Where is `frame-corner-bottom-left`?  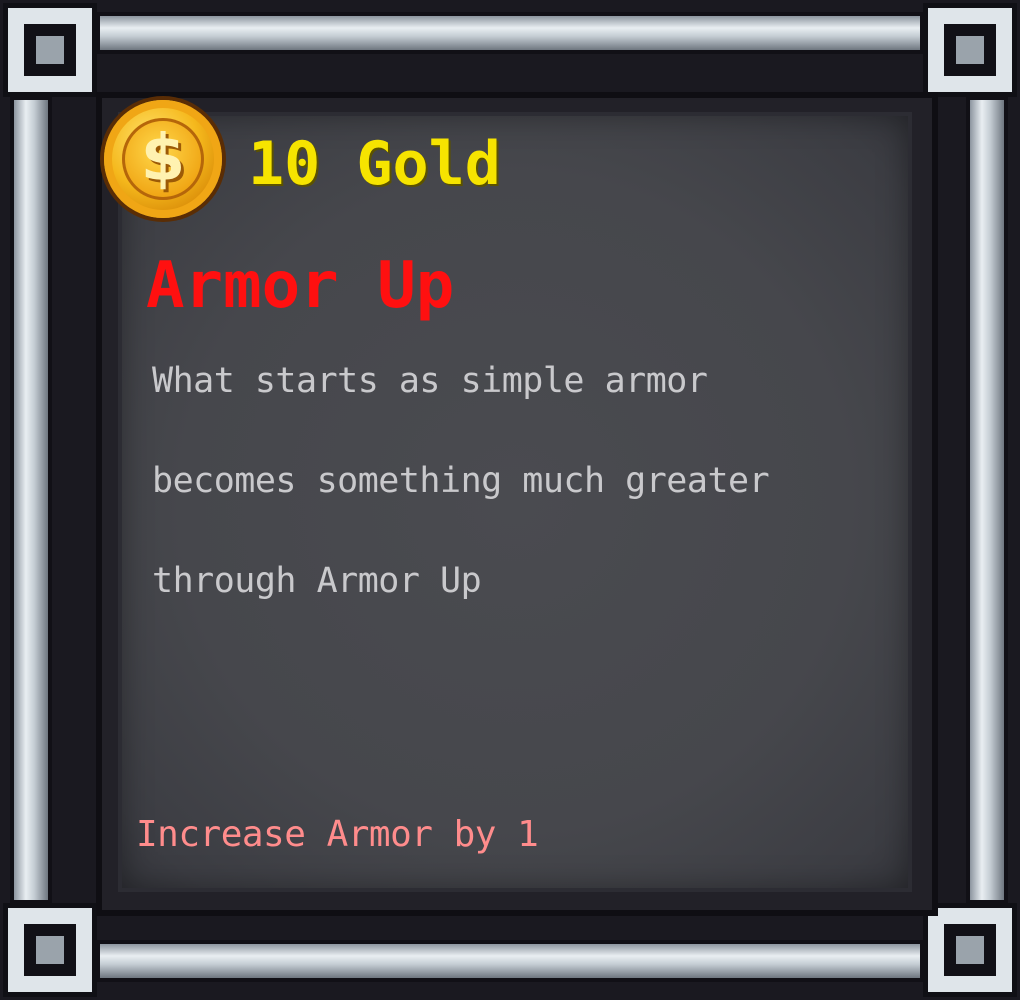 frame-corner-bottom-left is located at coordinates (50, 950).